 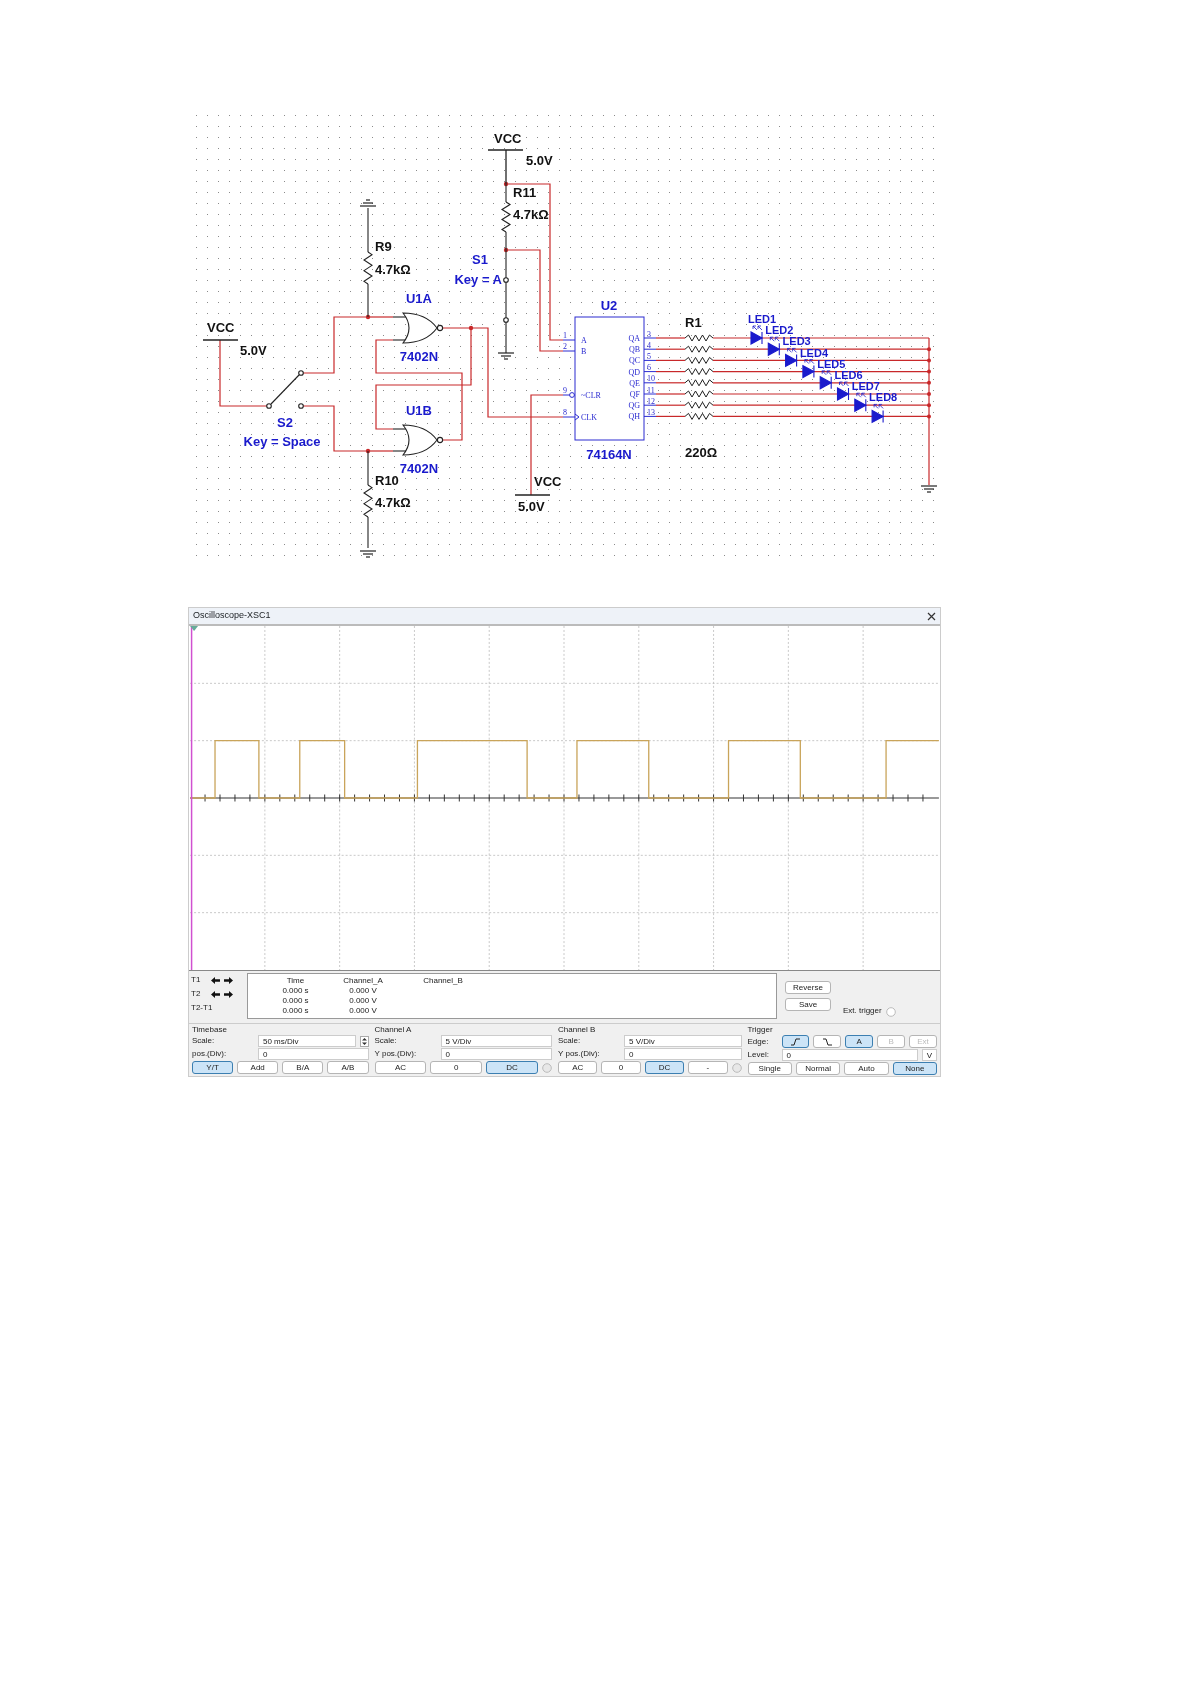 What do you see at coordinates (565, 335) in the screenshot?
I see `pin-number: 1` at bounding box center [565, 335].